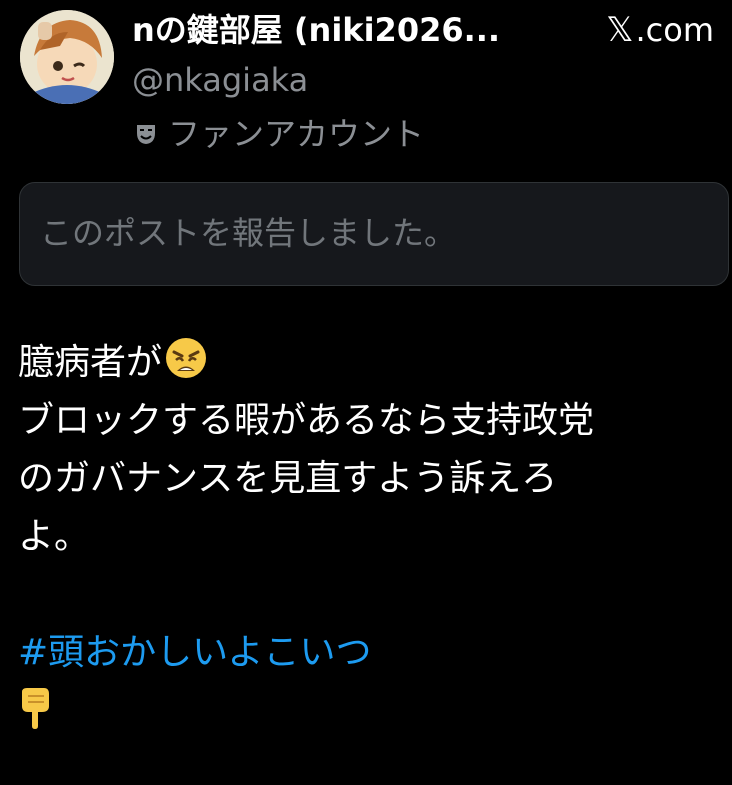 The width and height of the screenshot is (732, 785). What do you see at coordinates (674, 30) in the screenshot?
I see `site-domain: .com` at bounding box center [674, 30].